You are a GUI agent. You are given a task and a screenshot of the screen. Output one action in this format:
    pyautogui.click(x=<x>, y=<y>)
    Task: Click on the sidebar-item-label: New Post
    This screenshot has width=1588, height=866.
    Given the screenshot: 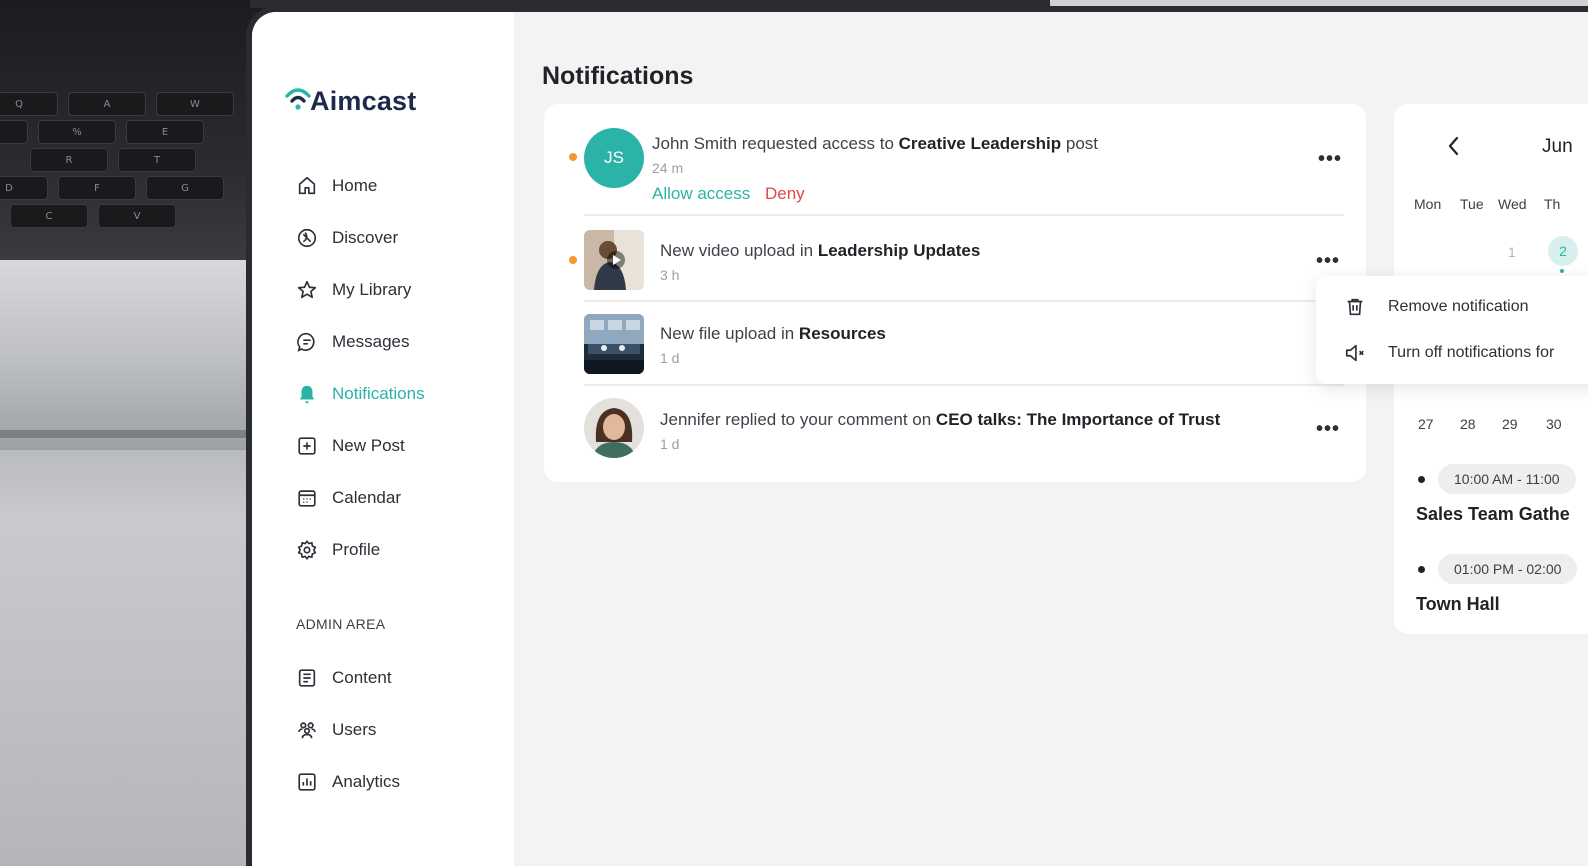 What is the action you would take?
    pyautogui.click(x=368, y=445)
    